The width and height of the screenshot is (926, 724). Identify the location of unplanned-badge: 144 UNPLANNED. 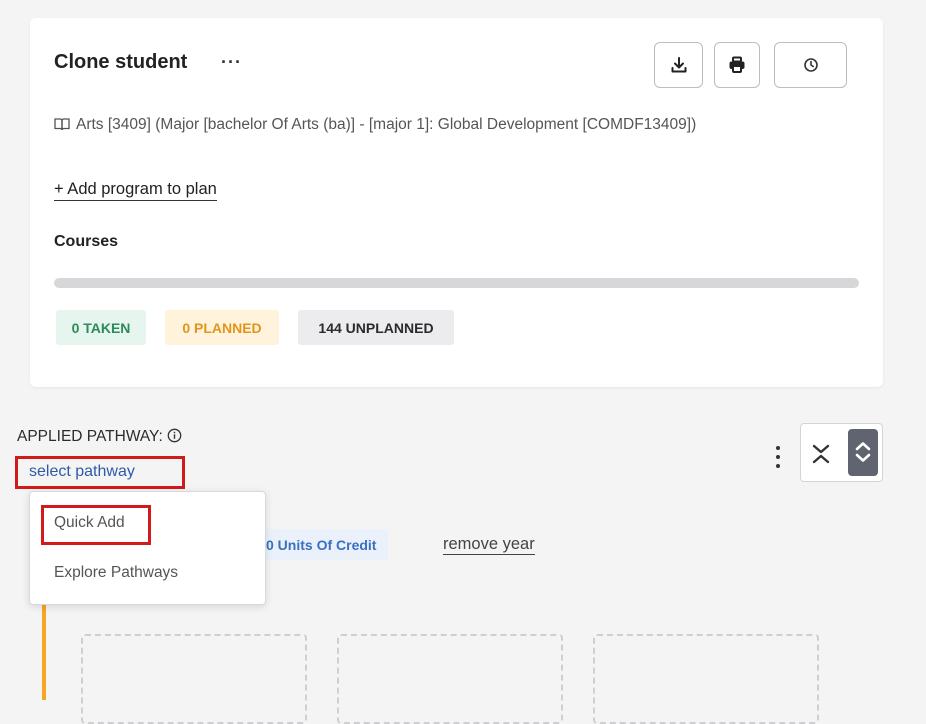
(376, 327).